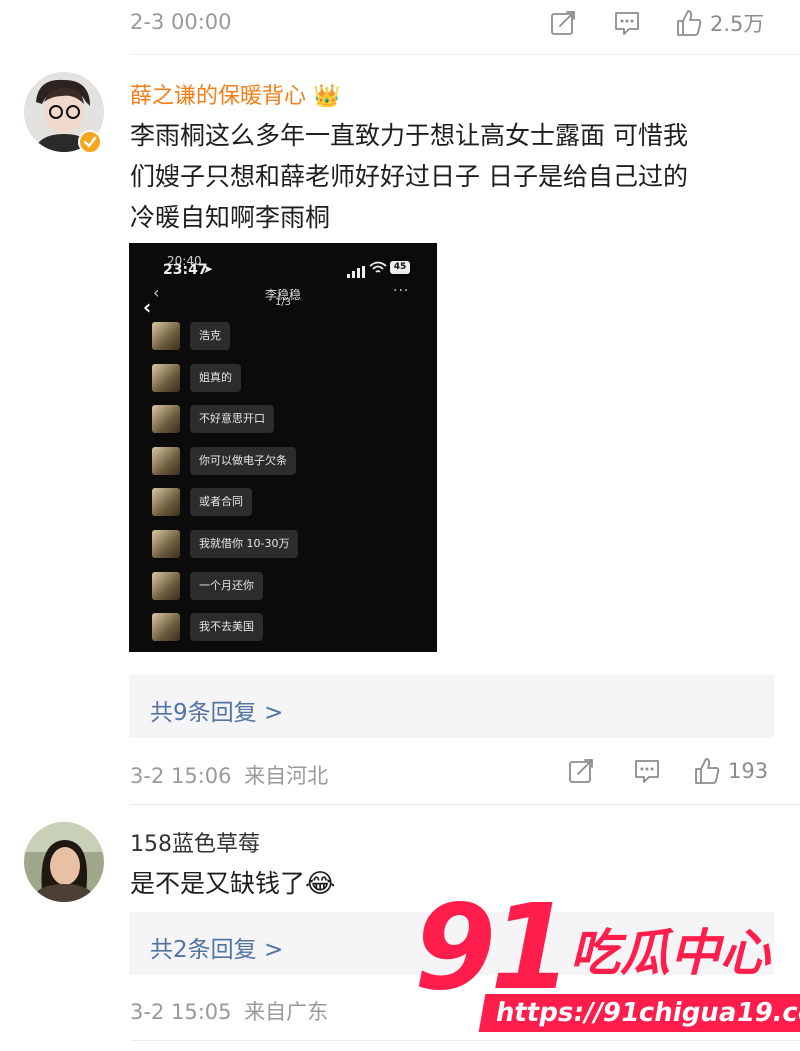 The height and width of the screenshot is (1051, 800). Describe the element at coordinates (327, 96) in the screenshot. I see `crown-icon: 👑` at that location.